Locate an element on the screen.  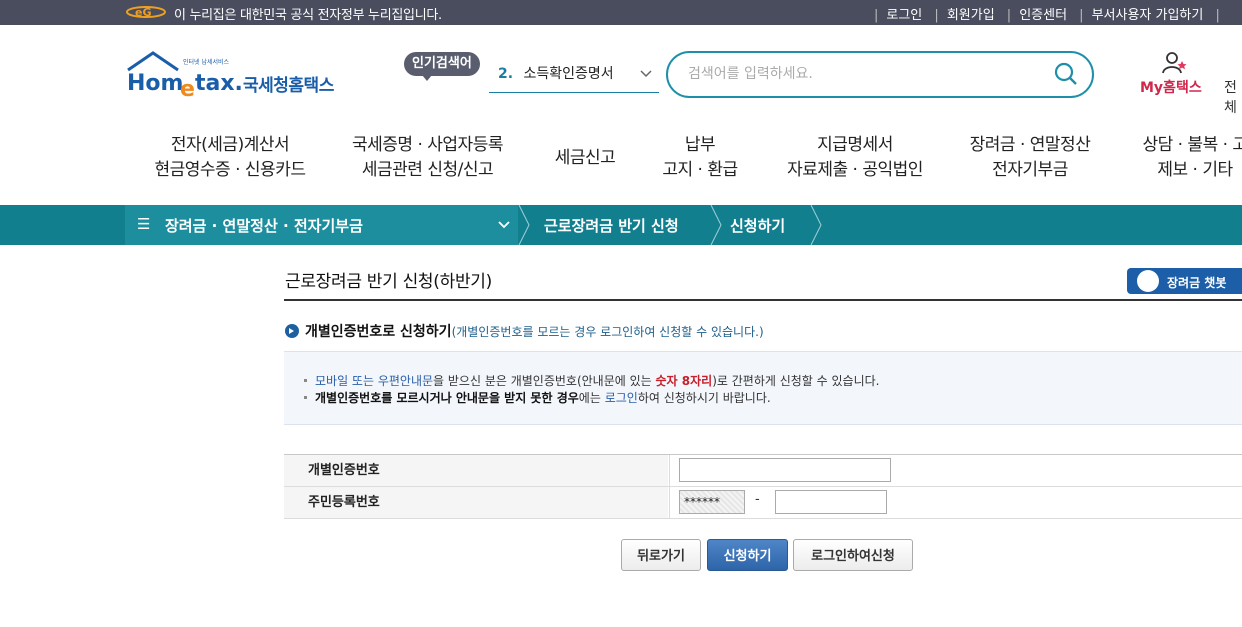
search-input is located at coordinates (863, 74).